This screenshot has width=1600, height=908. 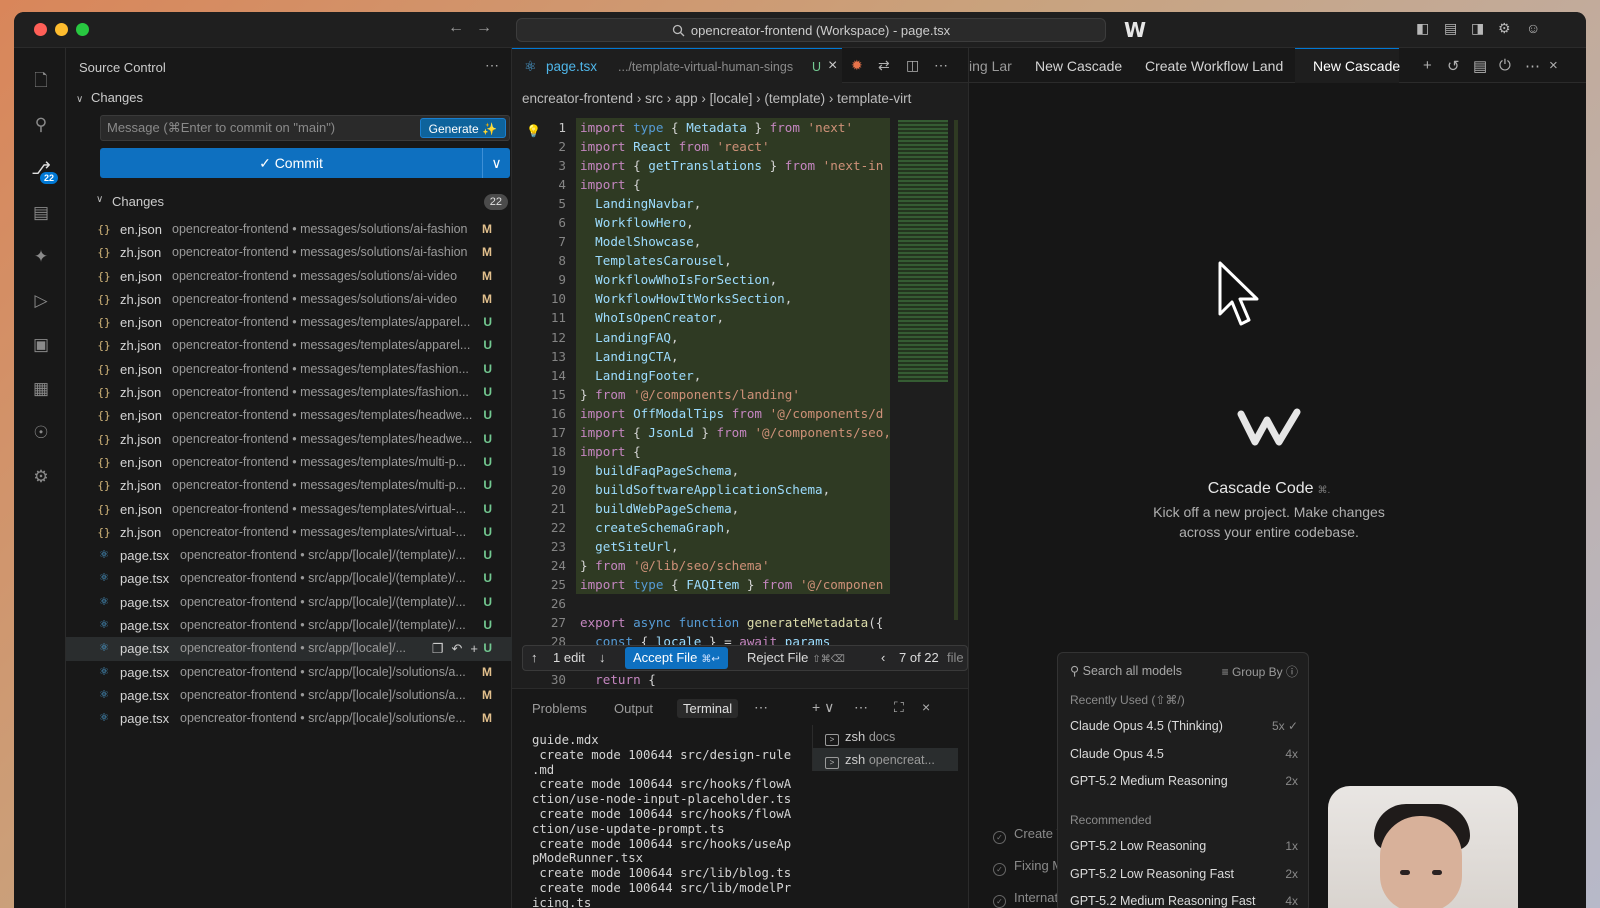 What do you see at coordinates (1505, 65) in the screenshot?
I see `plug-icon: ⏻` at bounding box center [1505, 65].